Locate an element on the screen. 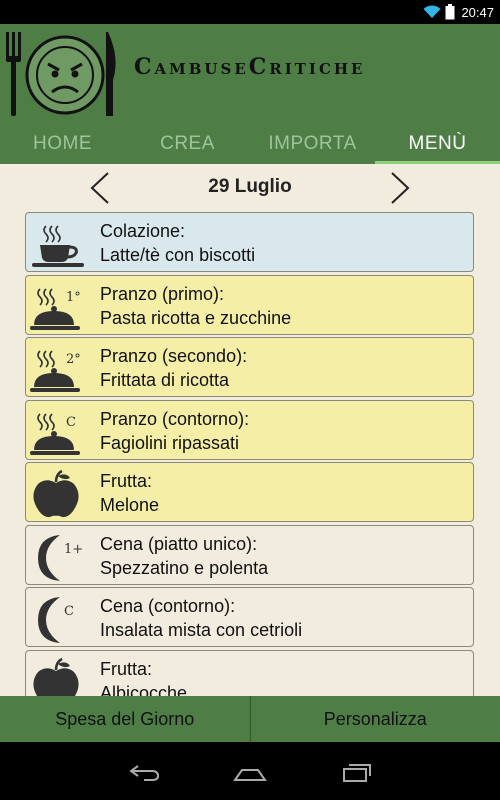 This screenshot has width=500, height=800. app-title: CambuseCritiche is located at coordinates (250, 67).